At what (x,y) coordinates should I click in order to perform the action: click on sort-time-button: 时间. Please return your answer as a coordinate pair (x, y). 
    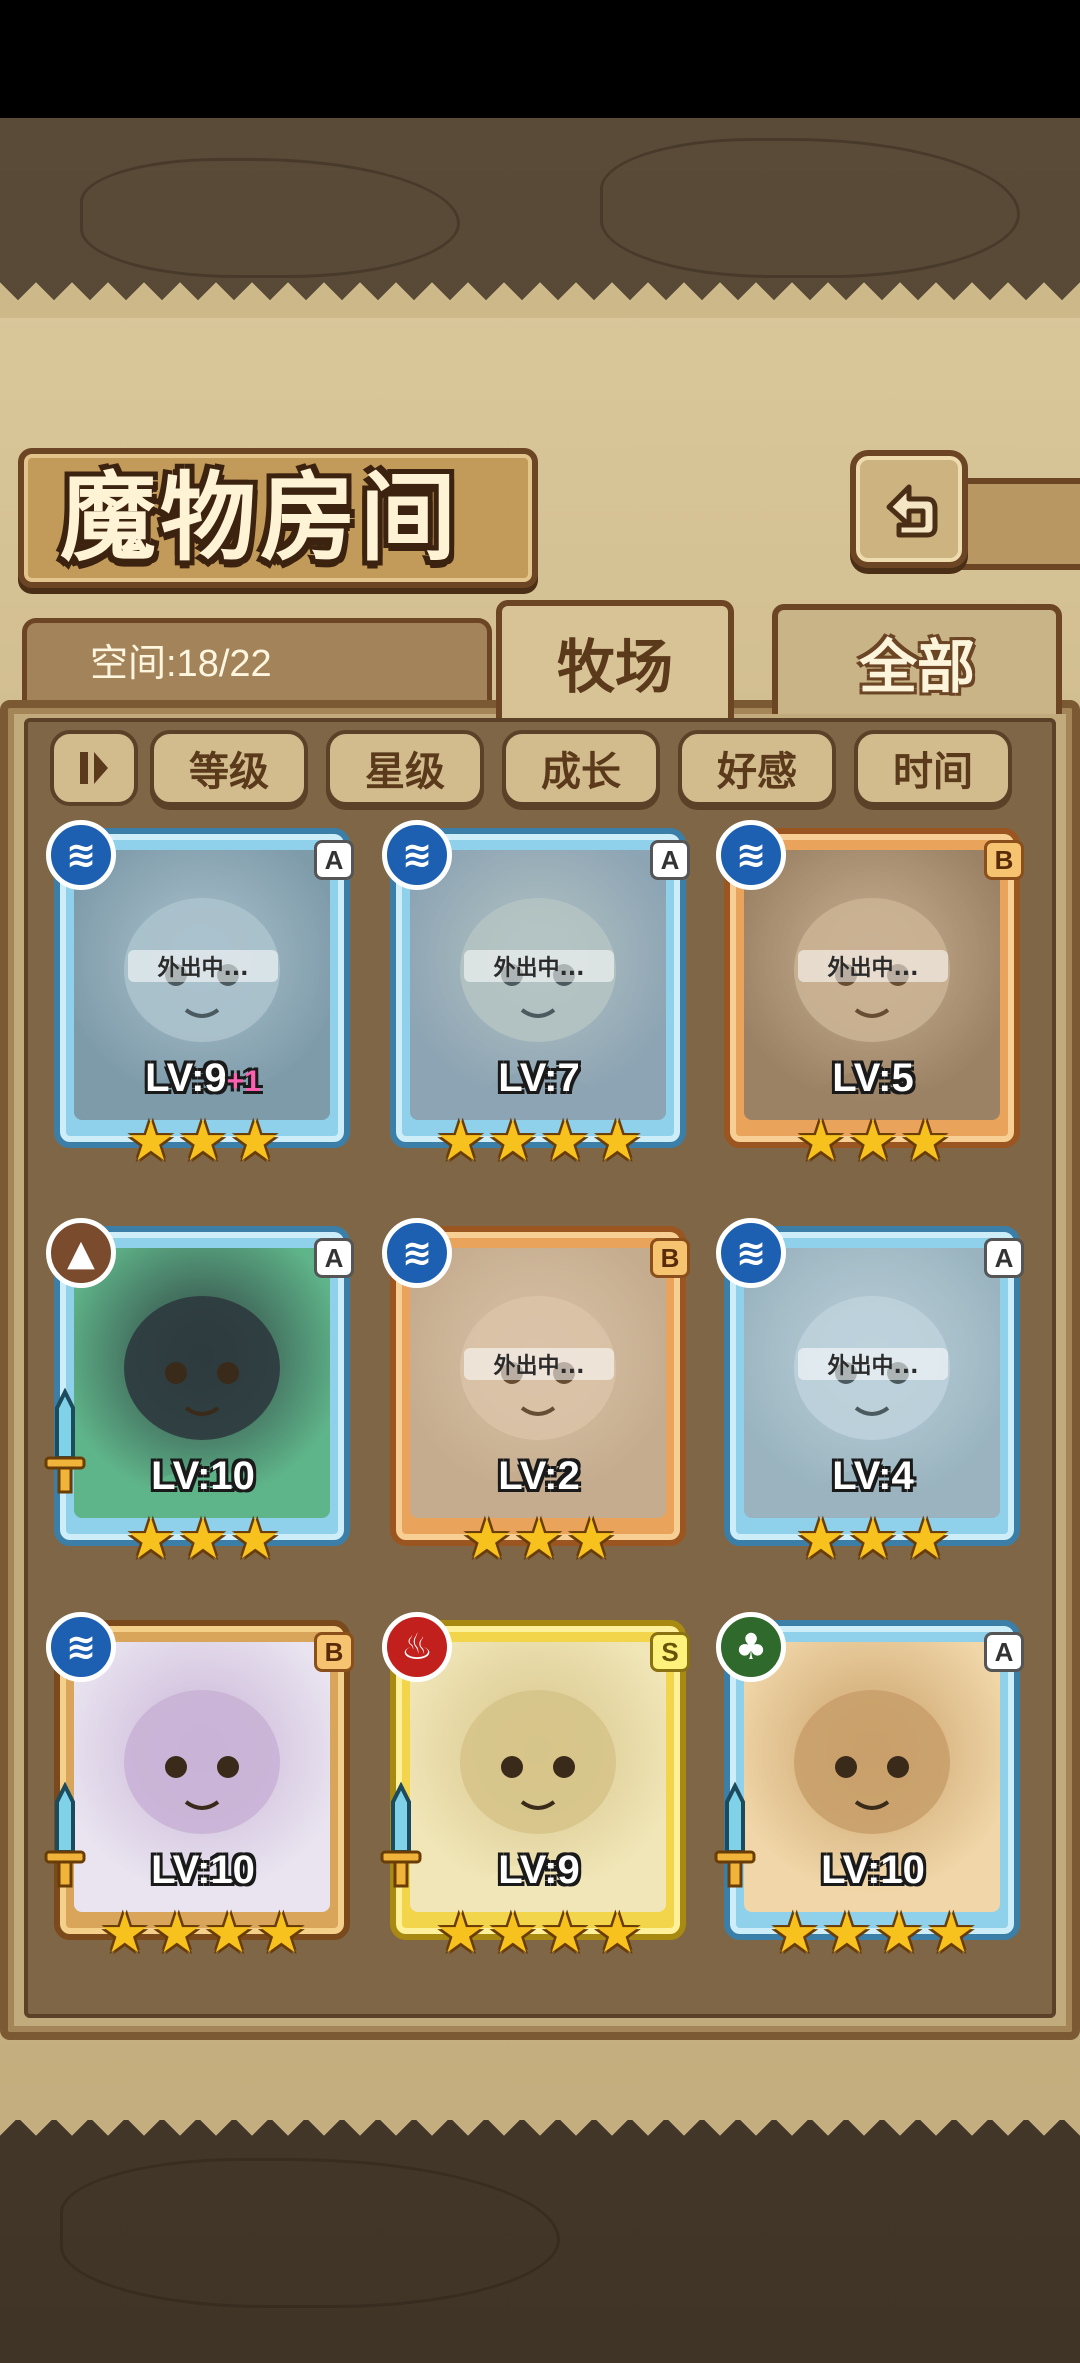
    Looking at the image, I should click on (933, 768).